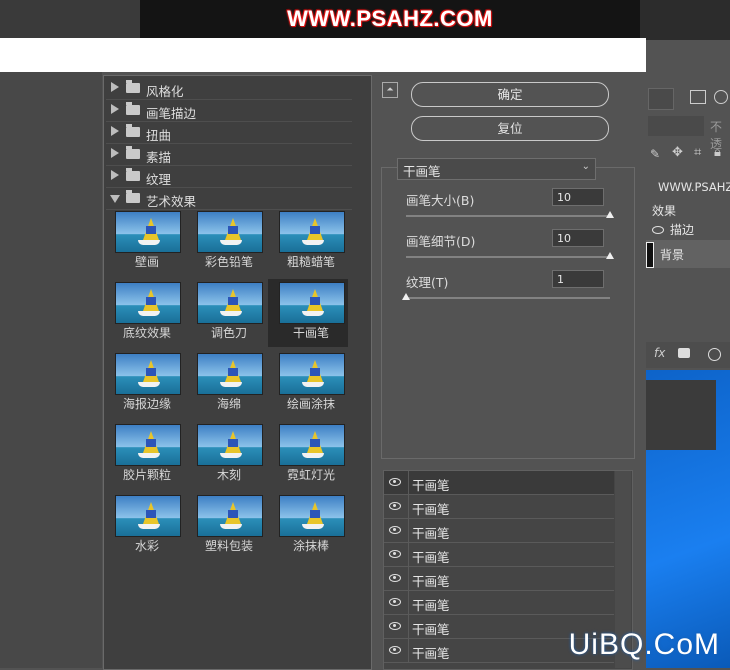 The image size is (730, 670). What do you see at coordinates (308, 384) in the screenshot?
I see `filter-thumbnail: 绘画涂抹` at bounding box center [308, 384].